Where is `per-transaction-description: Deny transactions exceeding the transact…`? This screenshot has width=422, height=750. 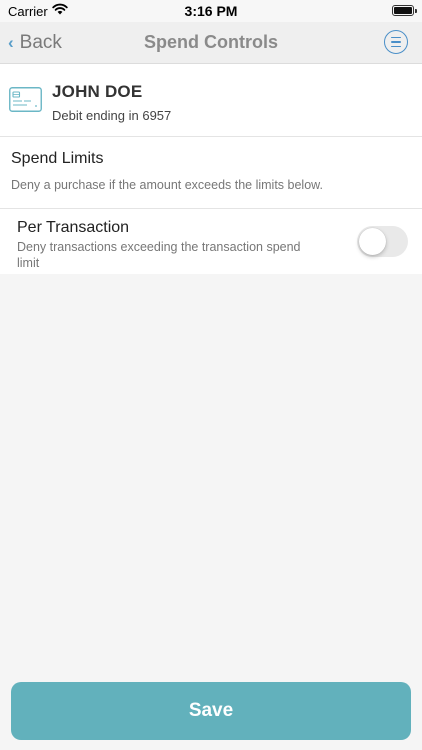
per-transaction-description: Deny transactions exceeding the transact… is located at coordinates (159, 255).